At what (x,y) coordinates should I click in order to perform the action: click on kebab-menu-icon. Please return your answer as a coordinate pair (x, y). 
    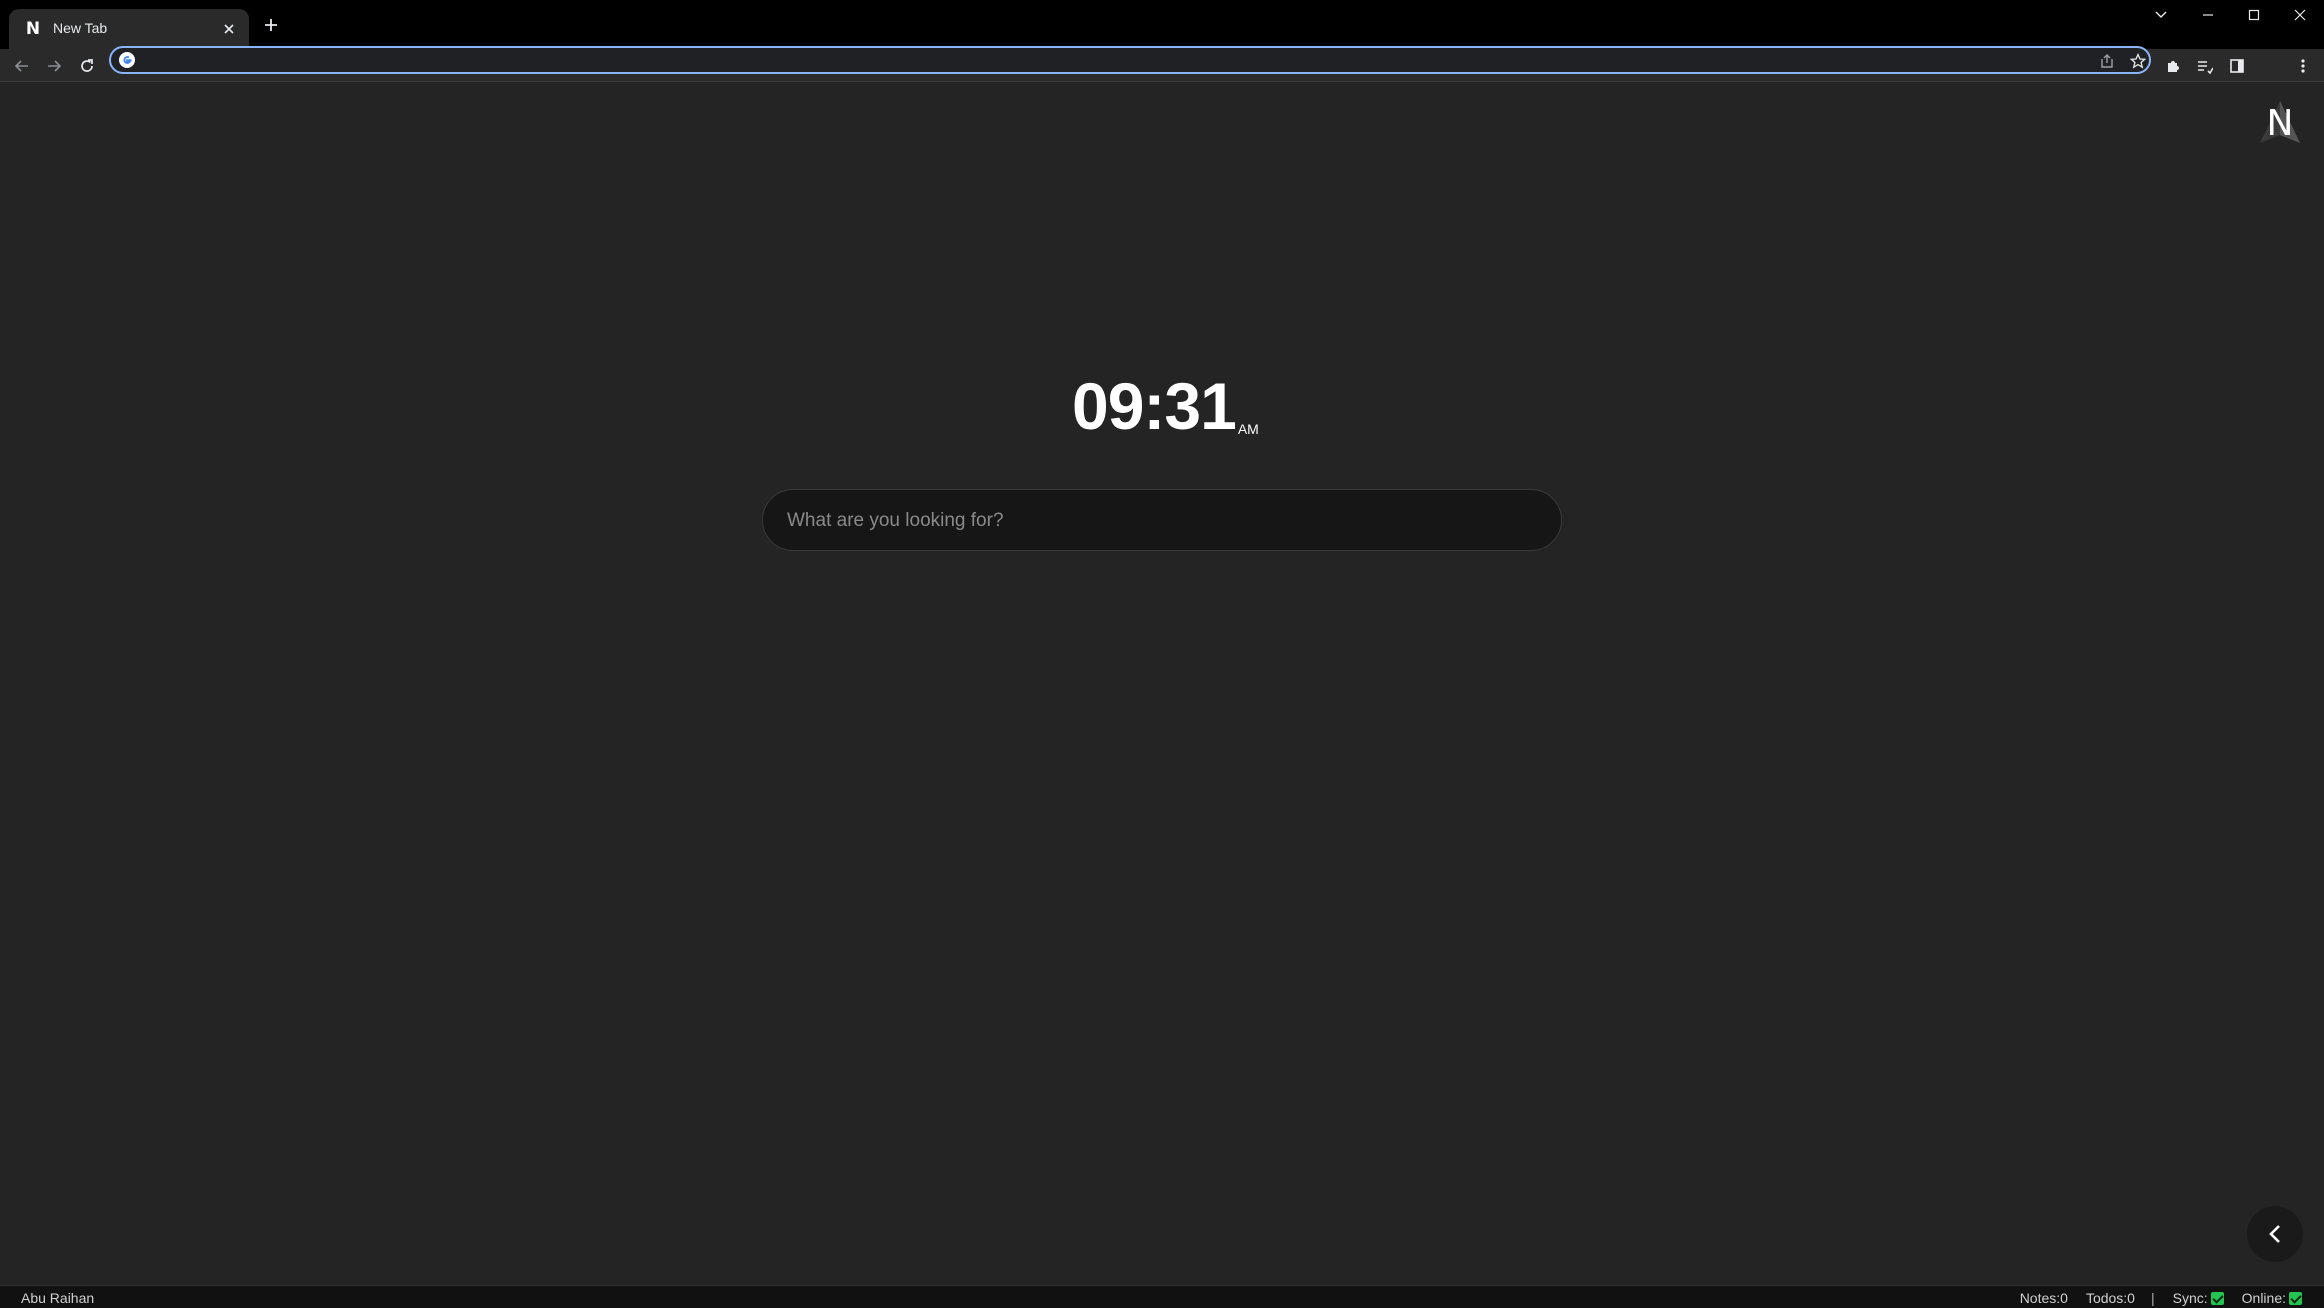
    Looking at the image, I should click on (2303, 66).